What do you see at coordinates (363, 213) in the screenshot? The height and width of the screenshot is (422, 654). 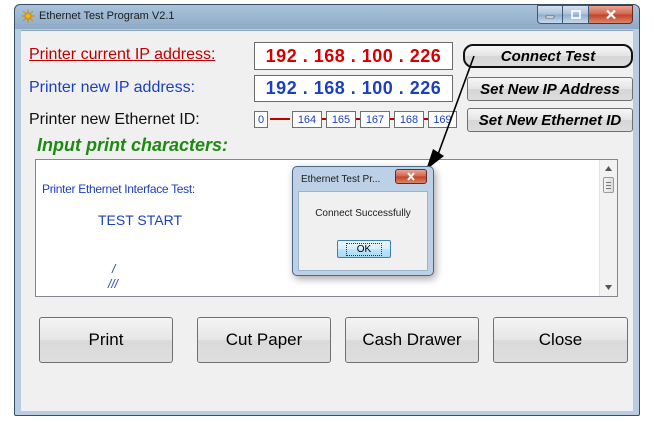 I see `dialog-message: Connect Successfully` at bounding box center [363, 213].